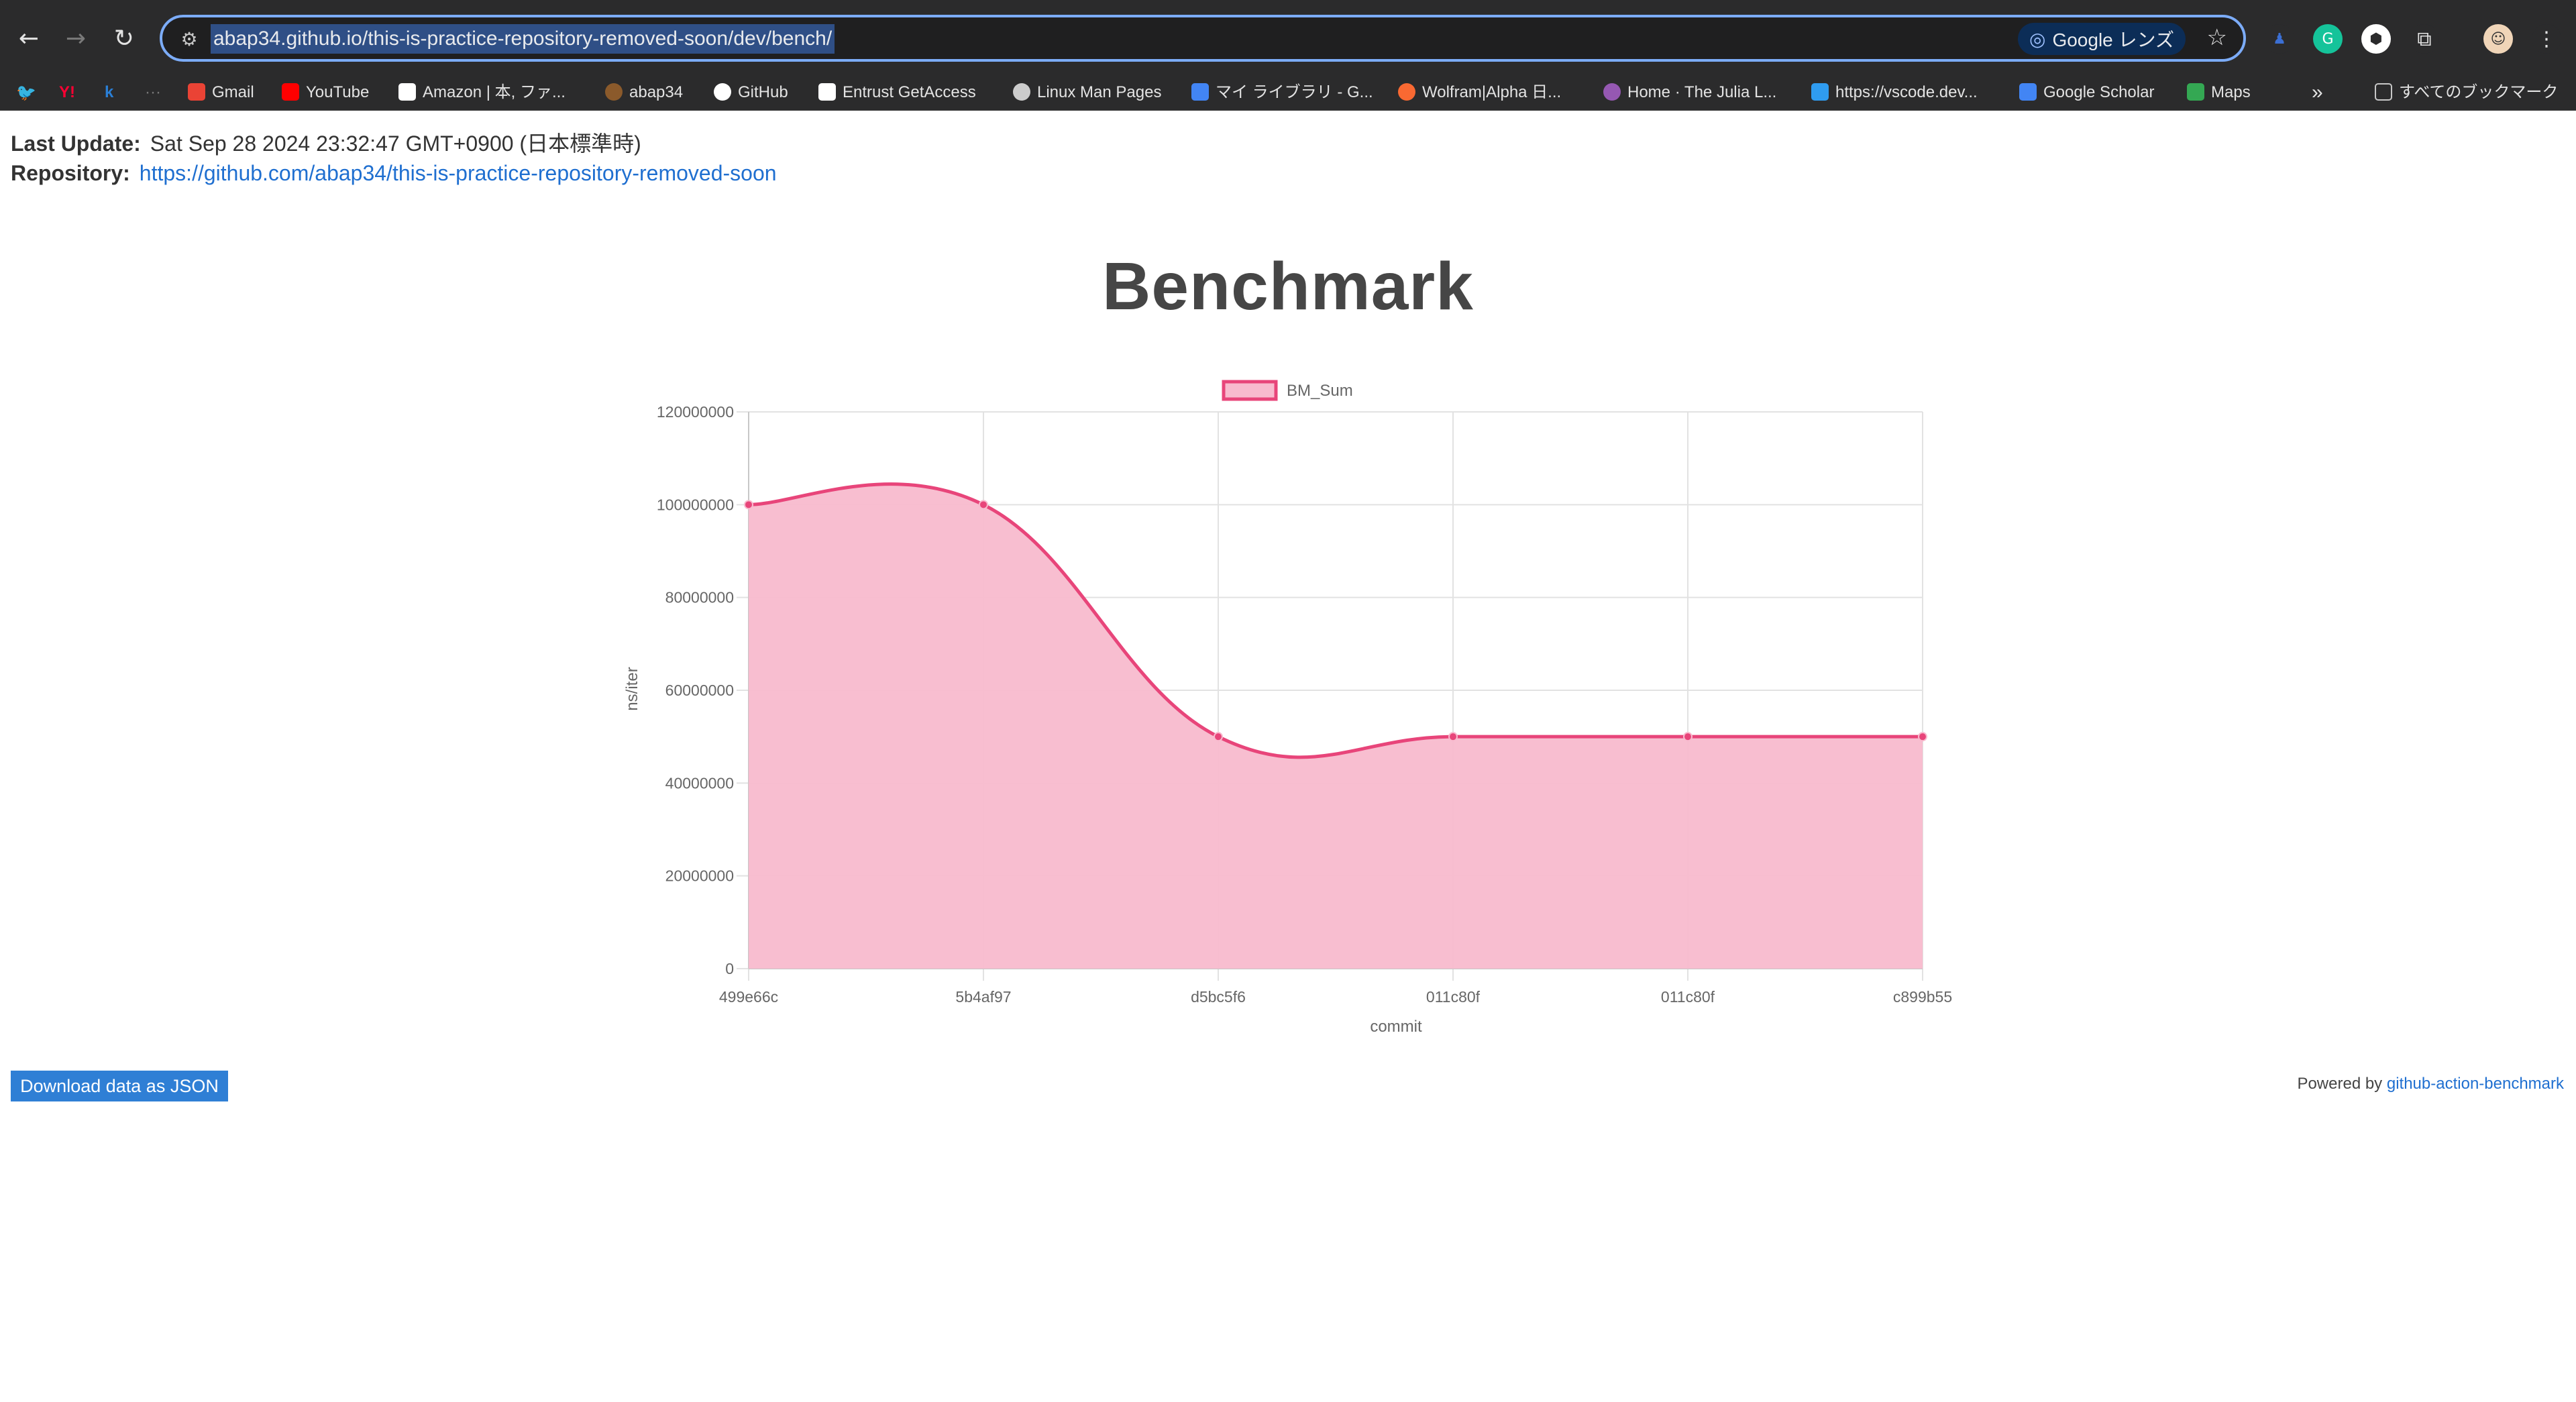  What do you see at coordinates (695, 504) in the screenshot?
I see `y-tick-label: 100000000` at bounding box center [695, 504].